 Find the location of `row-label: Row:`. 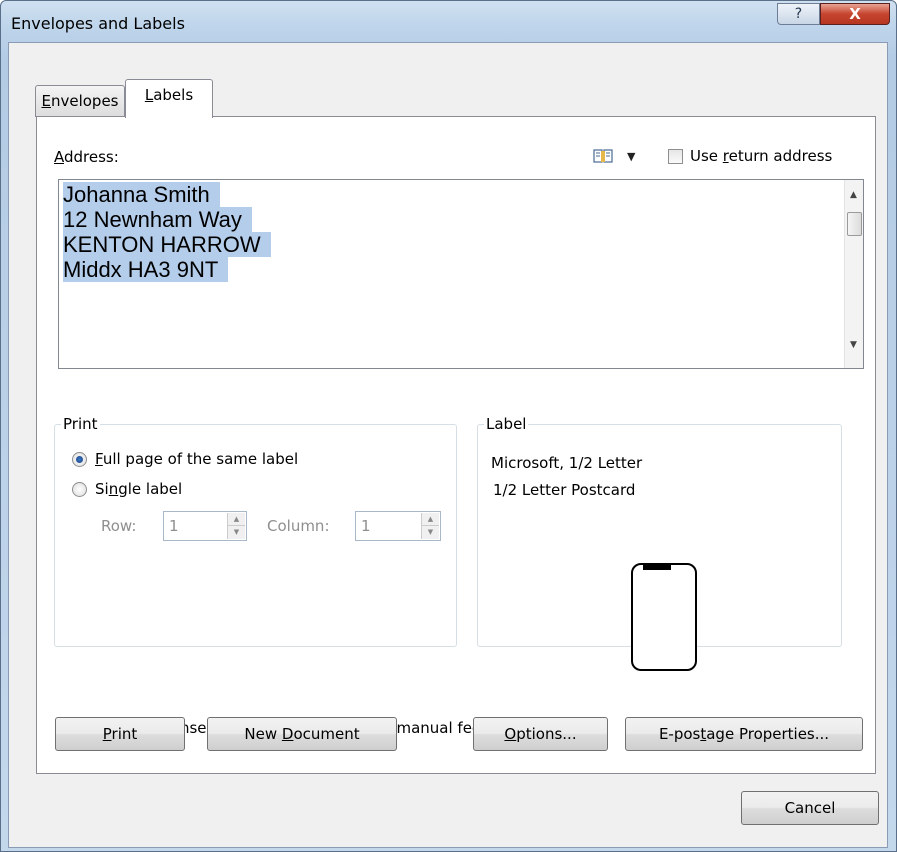

row-label: Row: is located at coordinates (119, 526).